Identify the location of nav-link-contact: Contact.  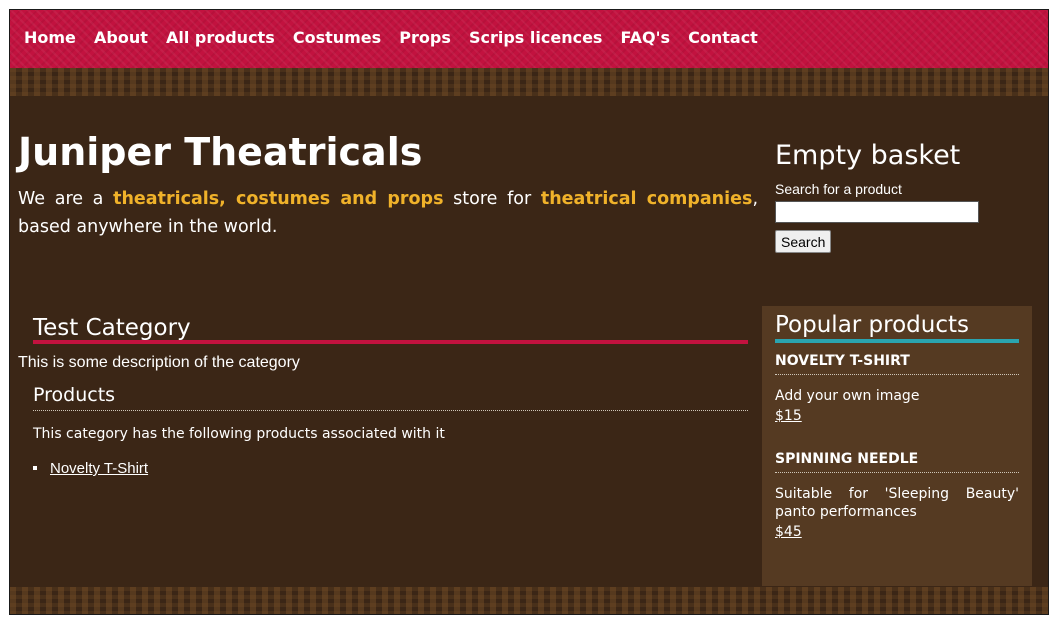
(723, 37).